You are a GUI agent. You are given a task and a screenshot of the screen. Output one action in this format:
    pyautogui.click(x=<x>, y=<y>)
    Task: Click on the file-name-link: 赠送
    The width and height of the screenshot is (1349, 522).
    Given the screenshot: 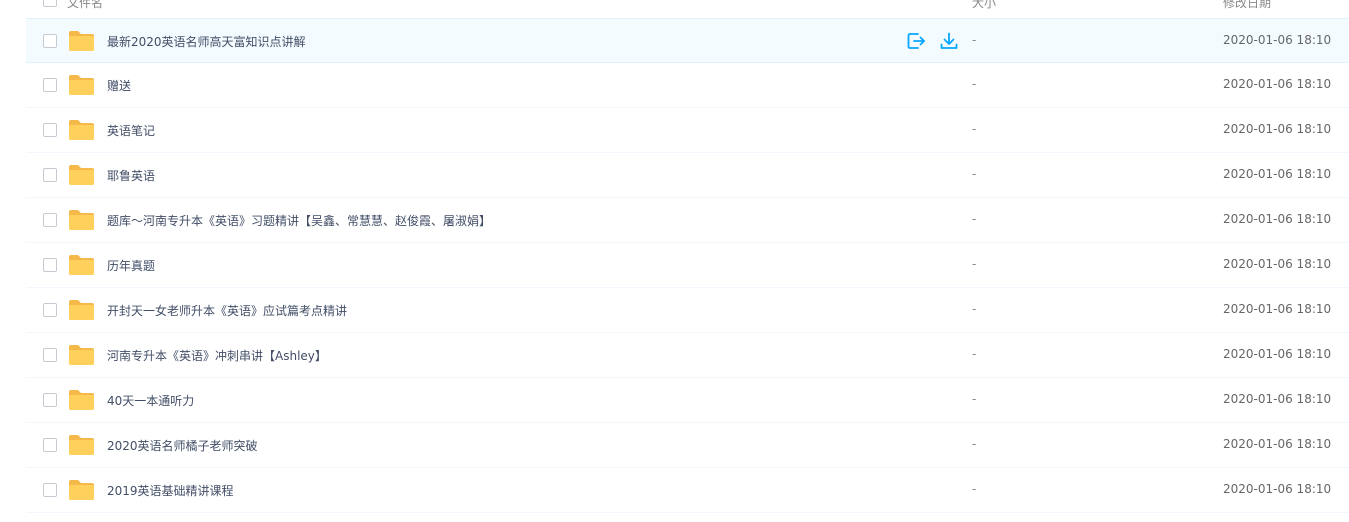 What is the action you would take?
    pyautogui.click(x=119, y=85)
    